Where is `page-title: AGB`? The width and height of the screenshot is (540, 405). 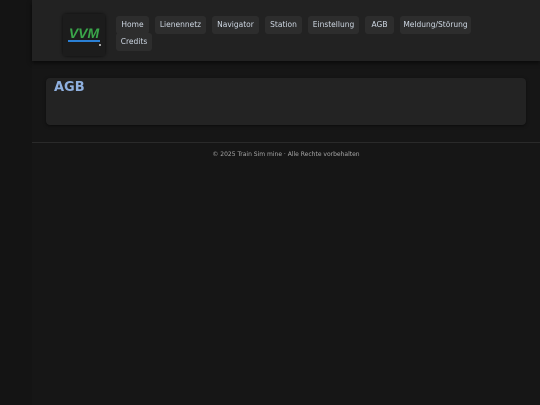 page-title: AGB is located at coordinates (69, 87).